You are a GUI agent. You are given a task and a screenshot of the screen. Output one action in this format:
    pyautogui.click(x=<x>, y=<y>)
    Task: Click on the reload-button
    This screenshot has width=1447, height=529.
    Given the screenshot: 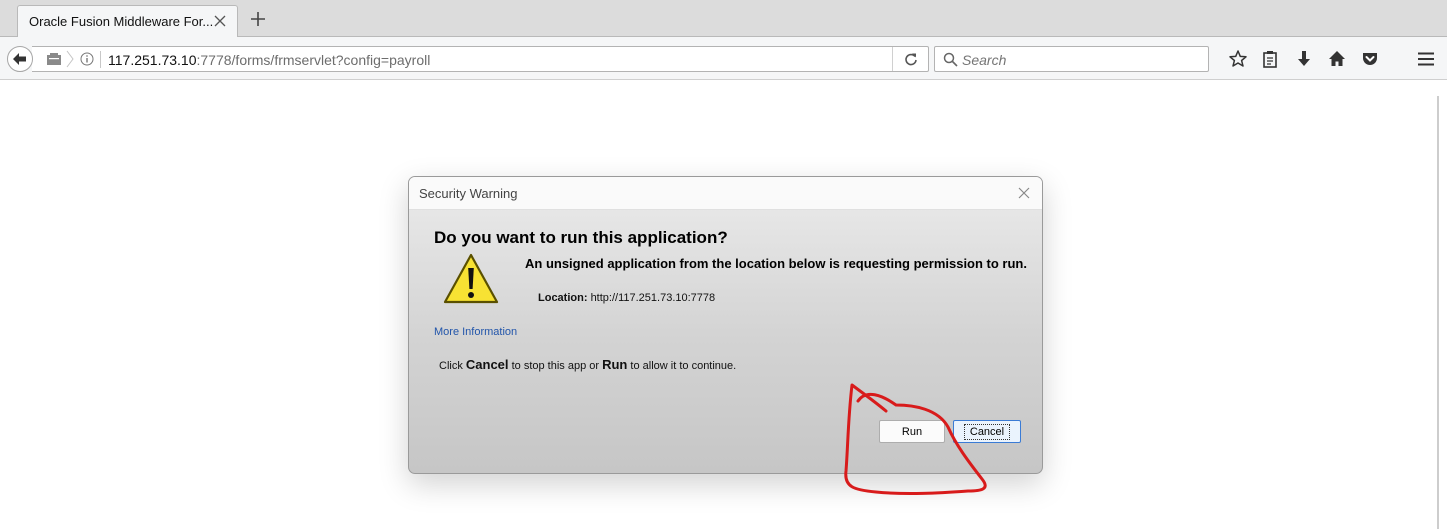 What is the action you would take?
    pyautogui.click(x=910, y=59)
    